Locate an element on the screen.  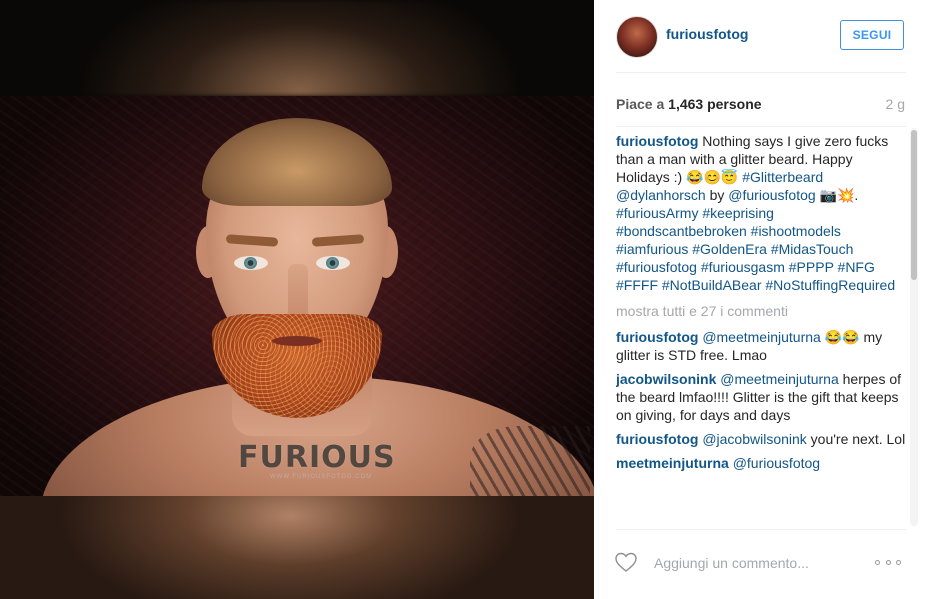
likes-count: Piace a 1,463 persone is located at coordinates (689, 104).